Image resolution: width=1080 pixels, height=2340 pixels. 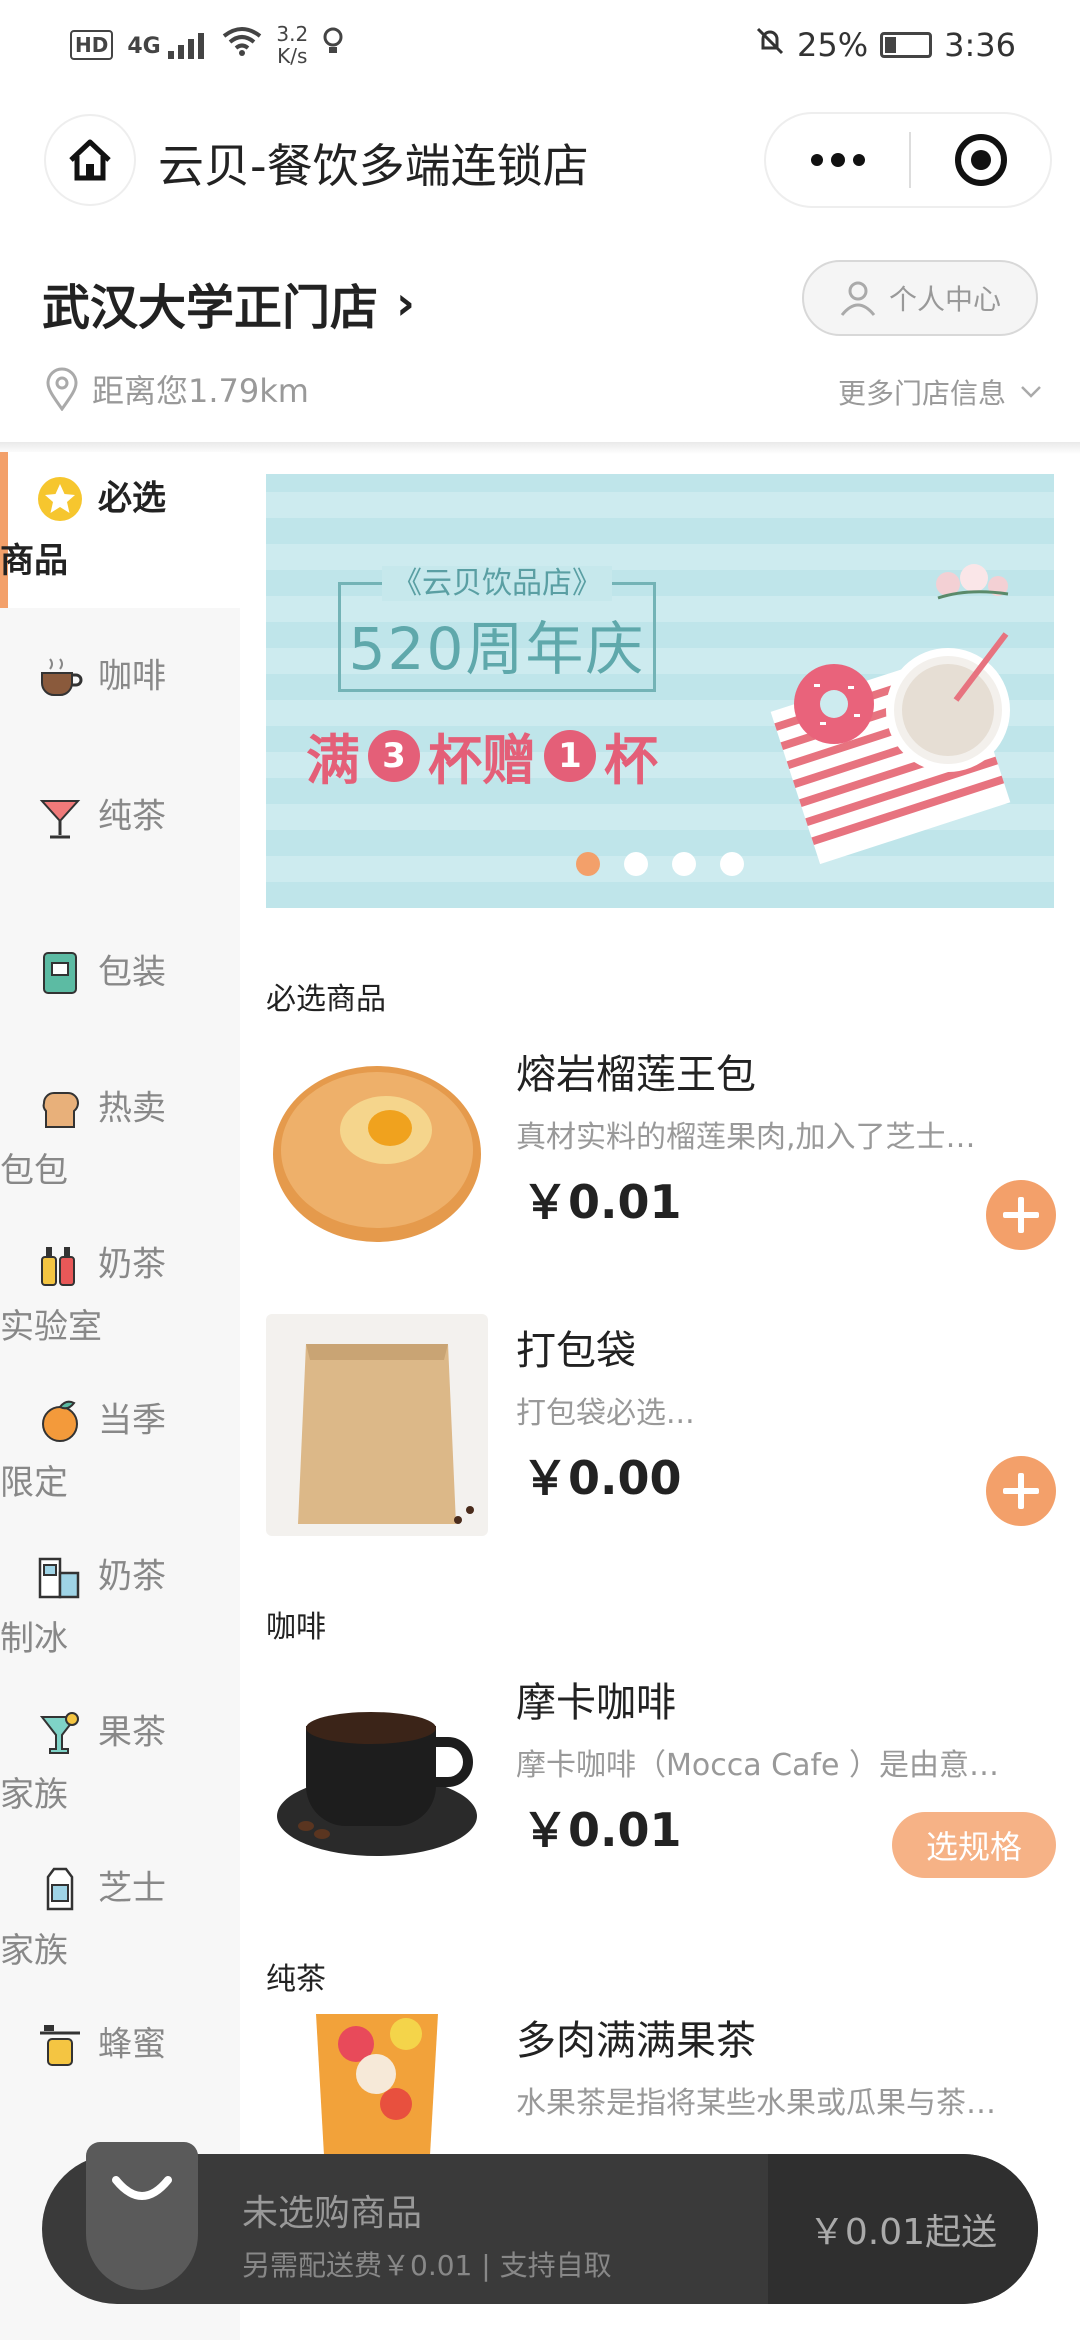 What do you see at coordinates (377, 1149) in the screenshot?
I see `durian-bun-image` at bounding box center [377, 1149].